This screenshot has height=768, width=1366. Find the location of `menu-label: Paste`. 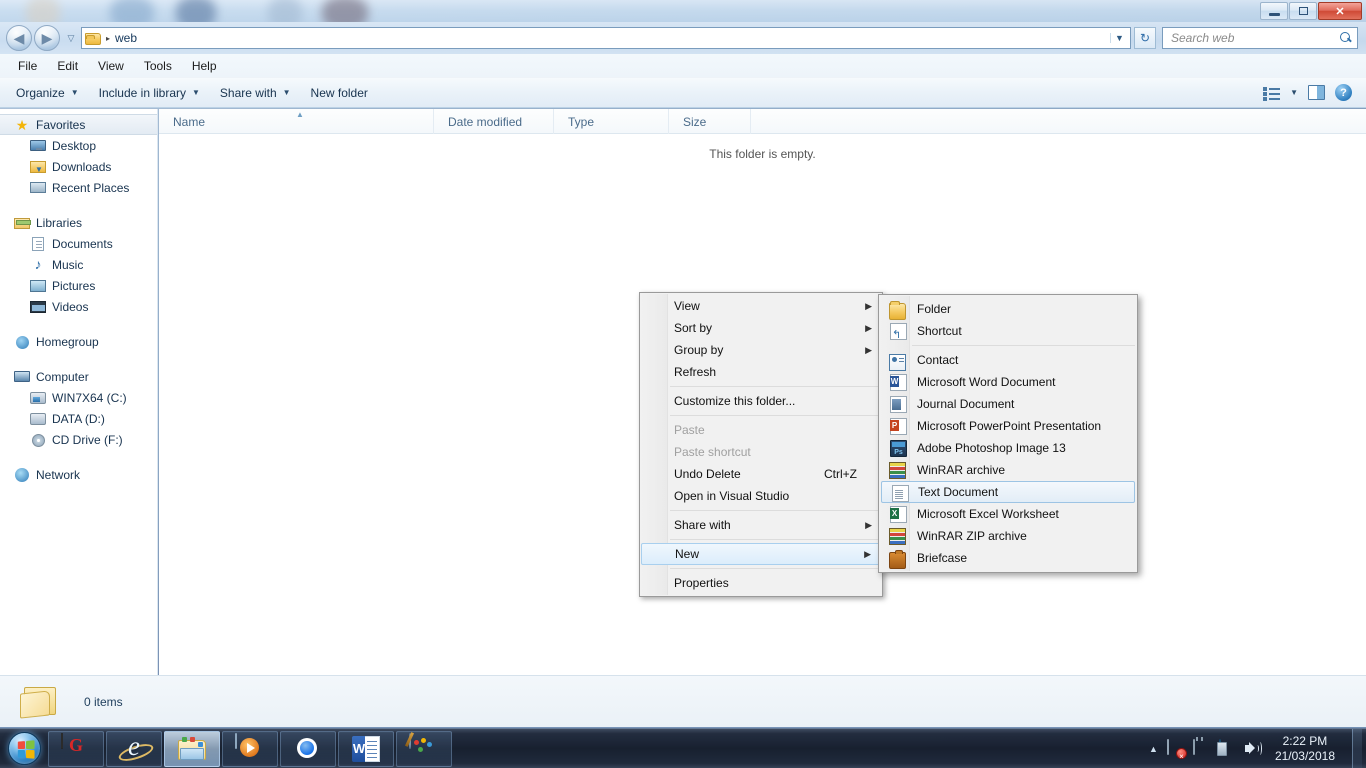

menu-label: Paste is located at coordinates (689, 430).